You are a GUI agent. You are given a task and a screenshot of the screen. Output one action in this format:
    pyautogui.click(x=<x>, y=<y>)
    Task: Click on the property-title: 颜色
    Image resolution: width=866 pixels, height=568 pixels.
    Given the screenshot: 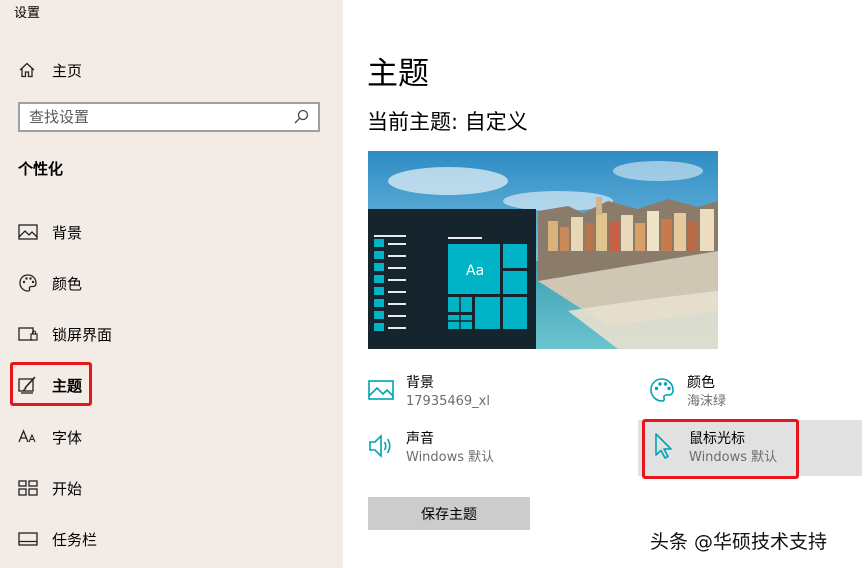 What is the action you would take?
    pyautogui.click(x=701, y=383)
    